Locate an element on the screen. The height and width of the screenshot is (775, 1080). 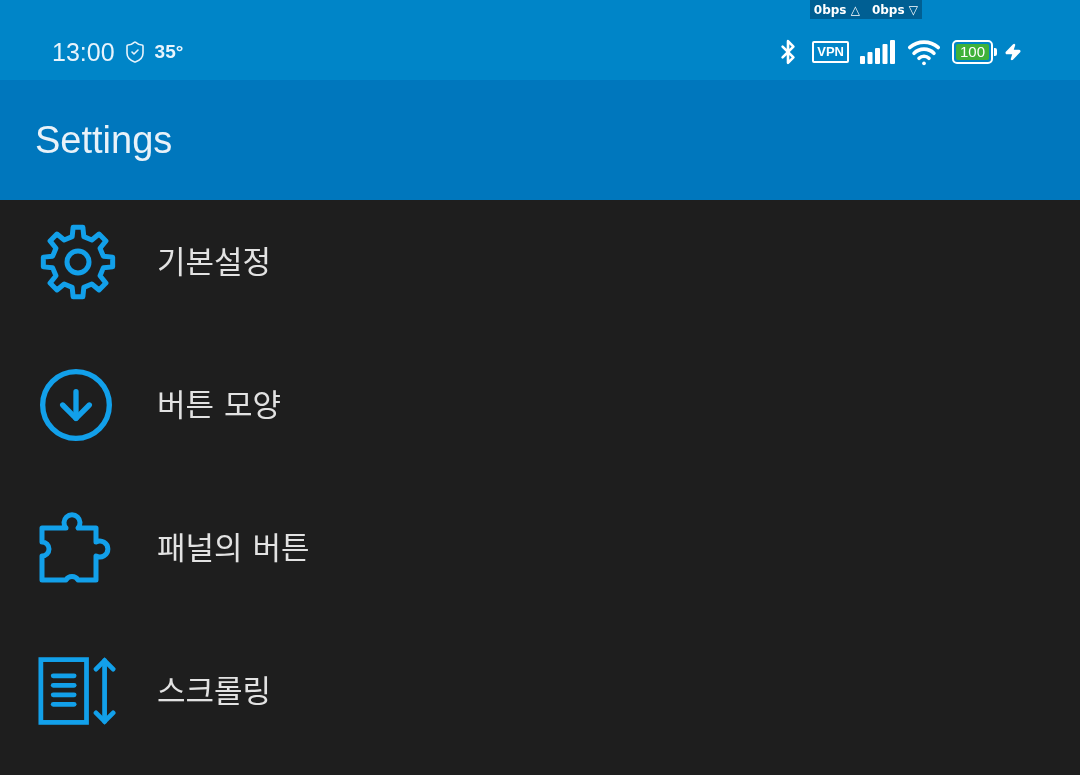
temperature: 35° is located at coordinates (169, 52).